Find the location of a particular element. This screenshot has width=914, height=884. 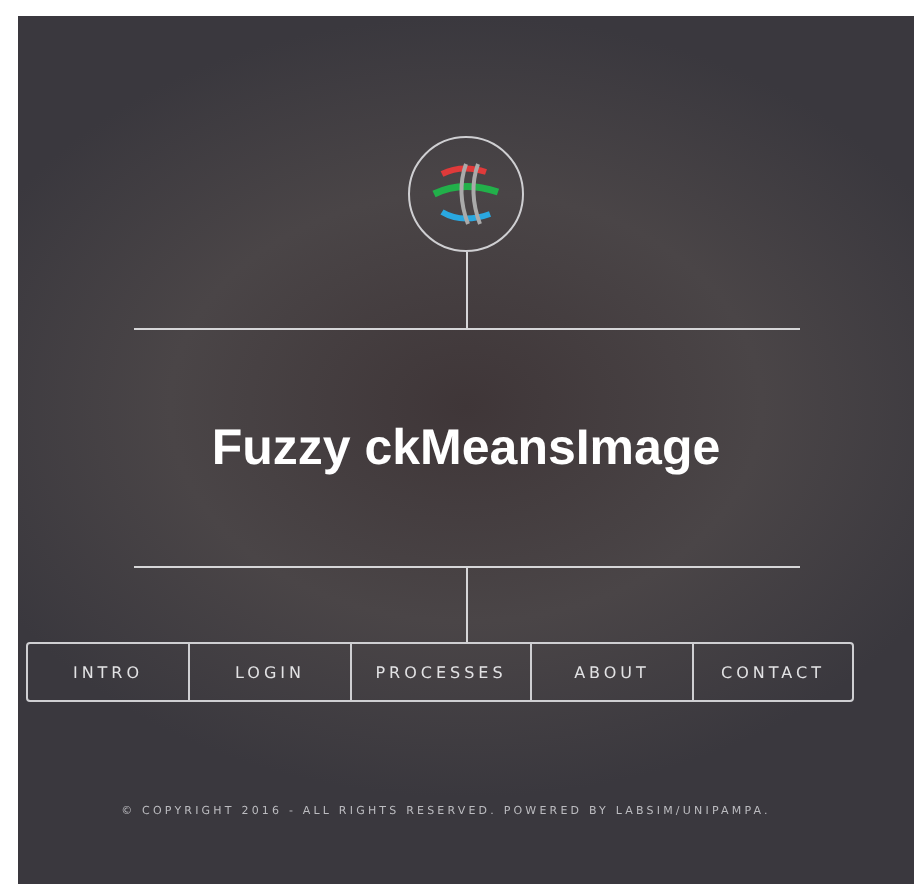

nav-link: PROCESSES is located at coordinates (440, 672).